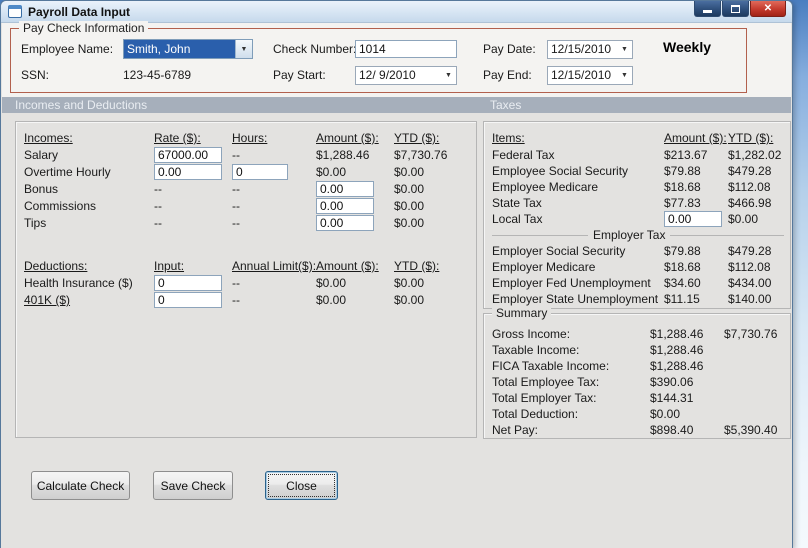 This screenshot has width=808, height=548. What do you see at coordinates (78, 283) in the screenshot?
I see `deduction-label: Health Insurance ($)` at bounding box center [78, 283].